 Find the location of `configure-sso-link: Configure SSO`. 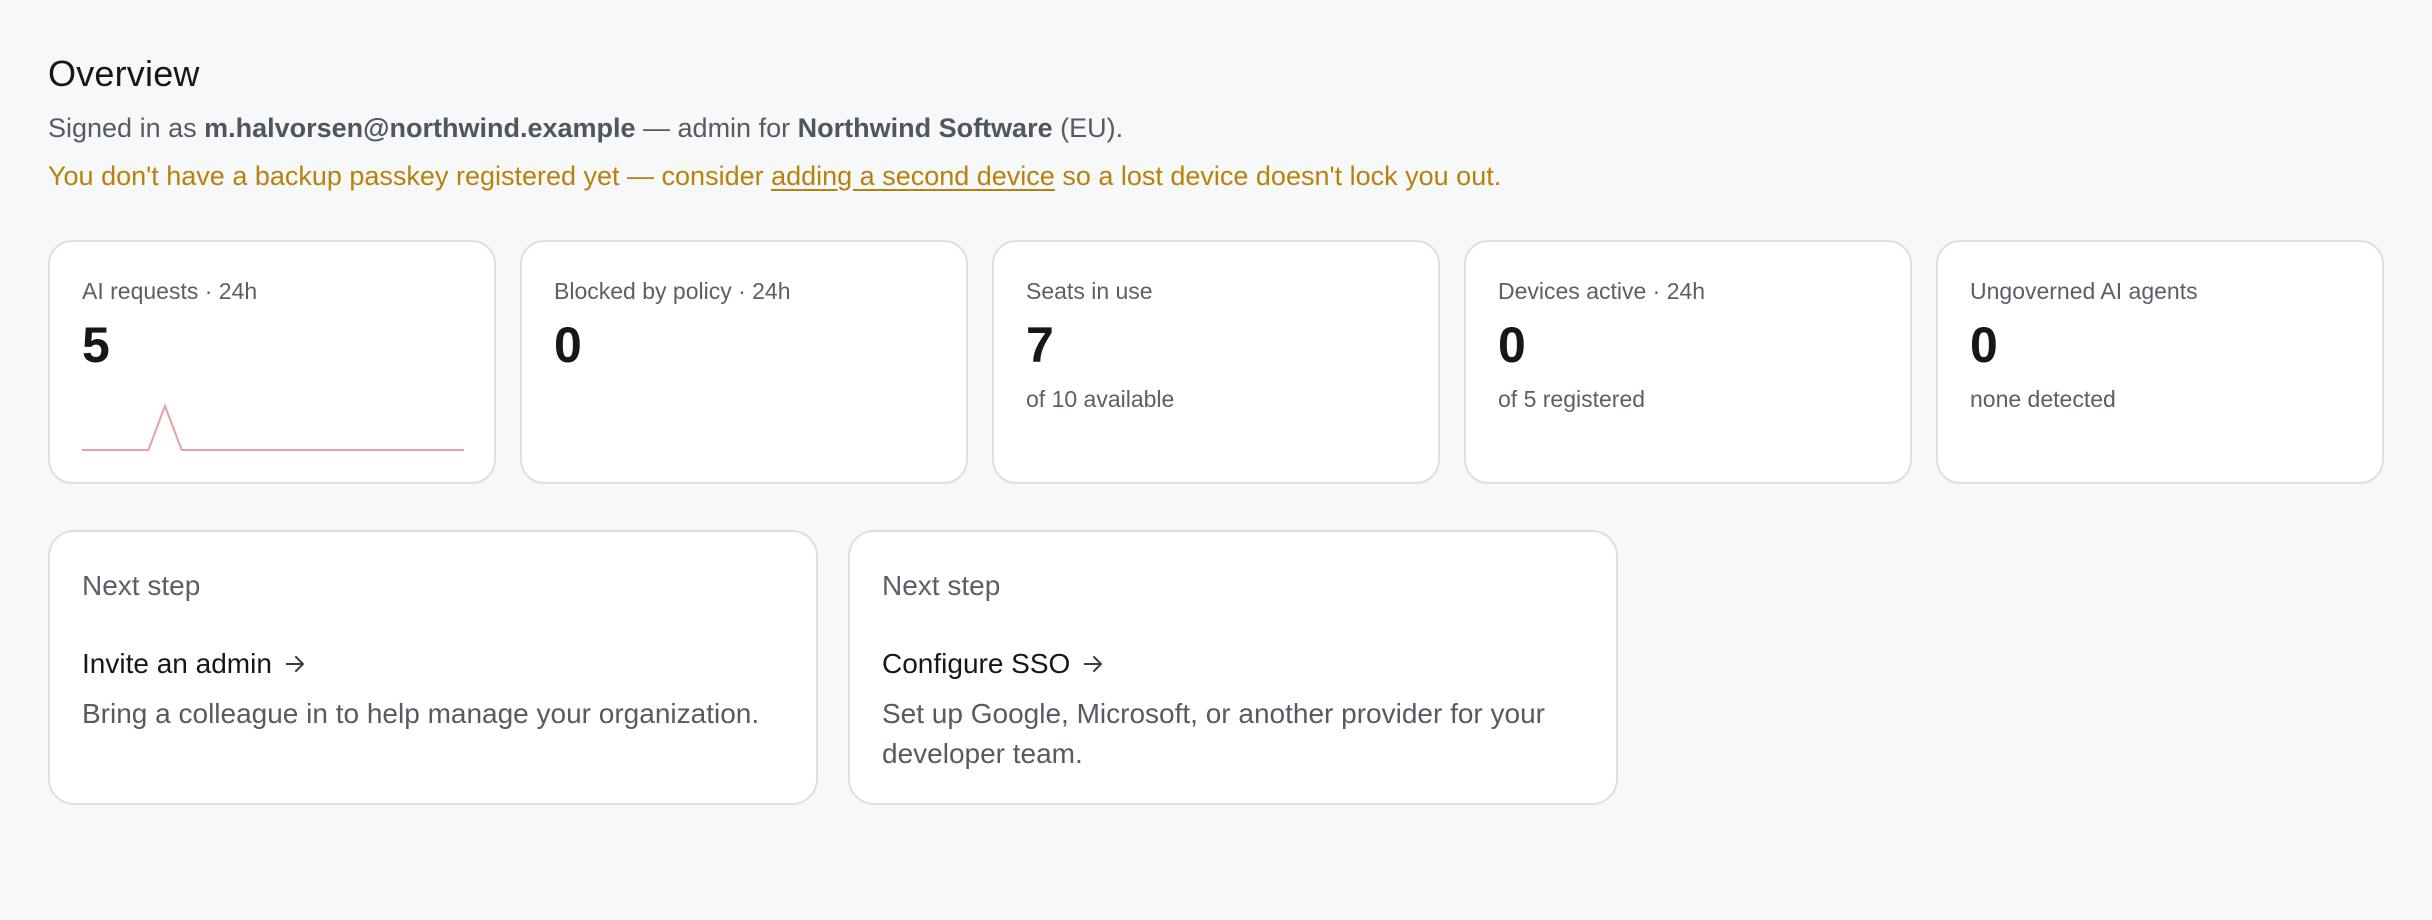

configure-sso-link: Configure SSO is located at coordinates (976, 664).